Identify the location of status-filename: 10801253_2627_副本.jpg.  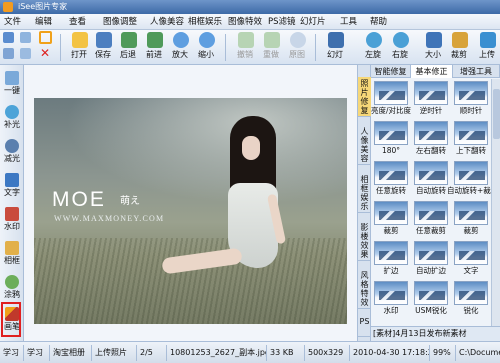
(217, 353).